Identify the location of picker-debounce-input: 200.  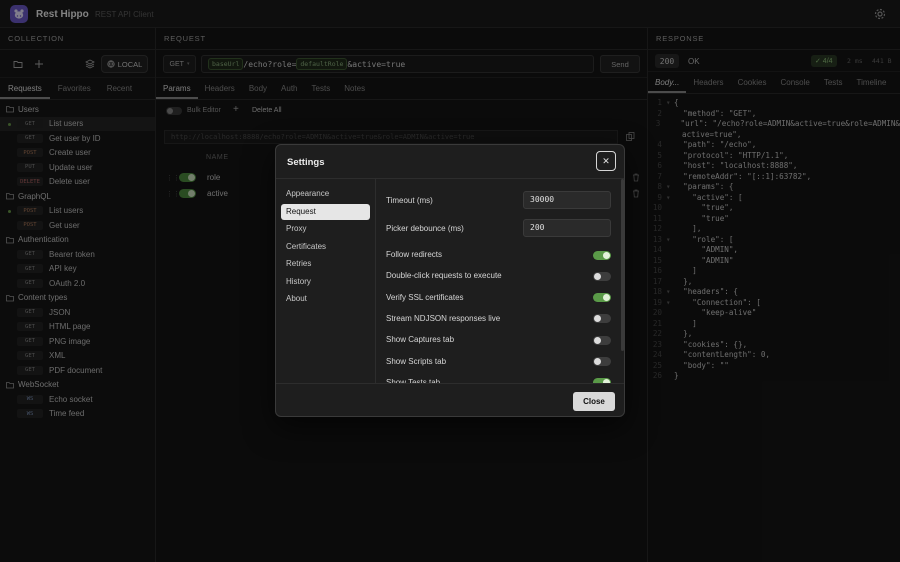
(567, 228).